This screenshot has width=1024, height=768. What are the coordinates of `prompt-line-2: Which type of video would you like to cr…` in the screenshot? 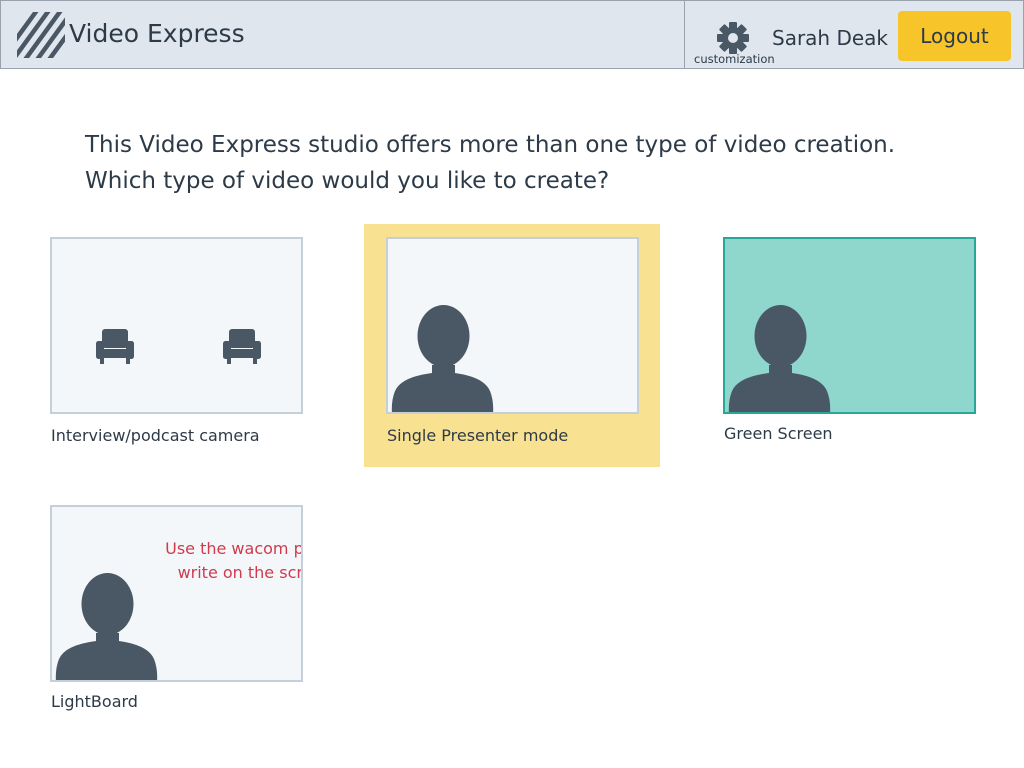 It's located at (347, 181).